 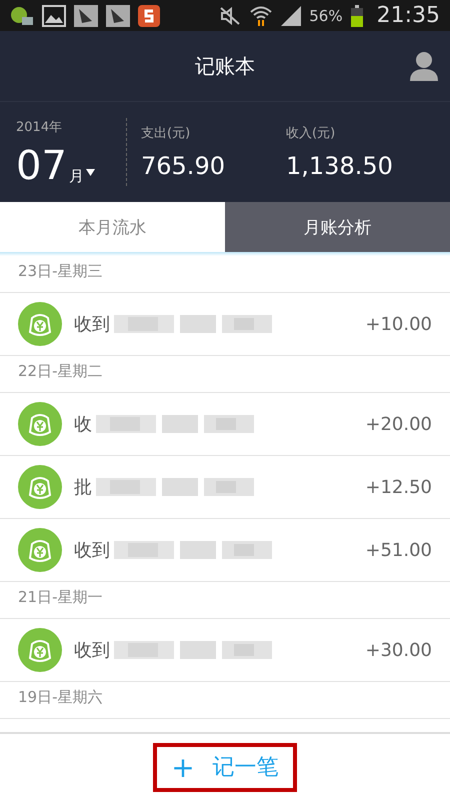 What do you see at coordinates (225, 66) in the screenshot?
I see `app-title: 记账本` at bounding box center [225, 66].